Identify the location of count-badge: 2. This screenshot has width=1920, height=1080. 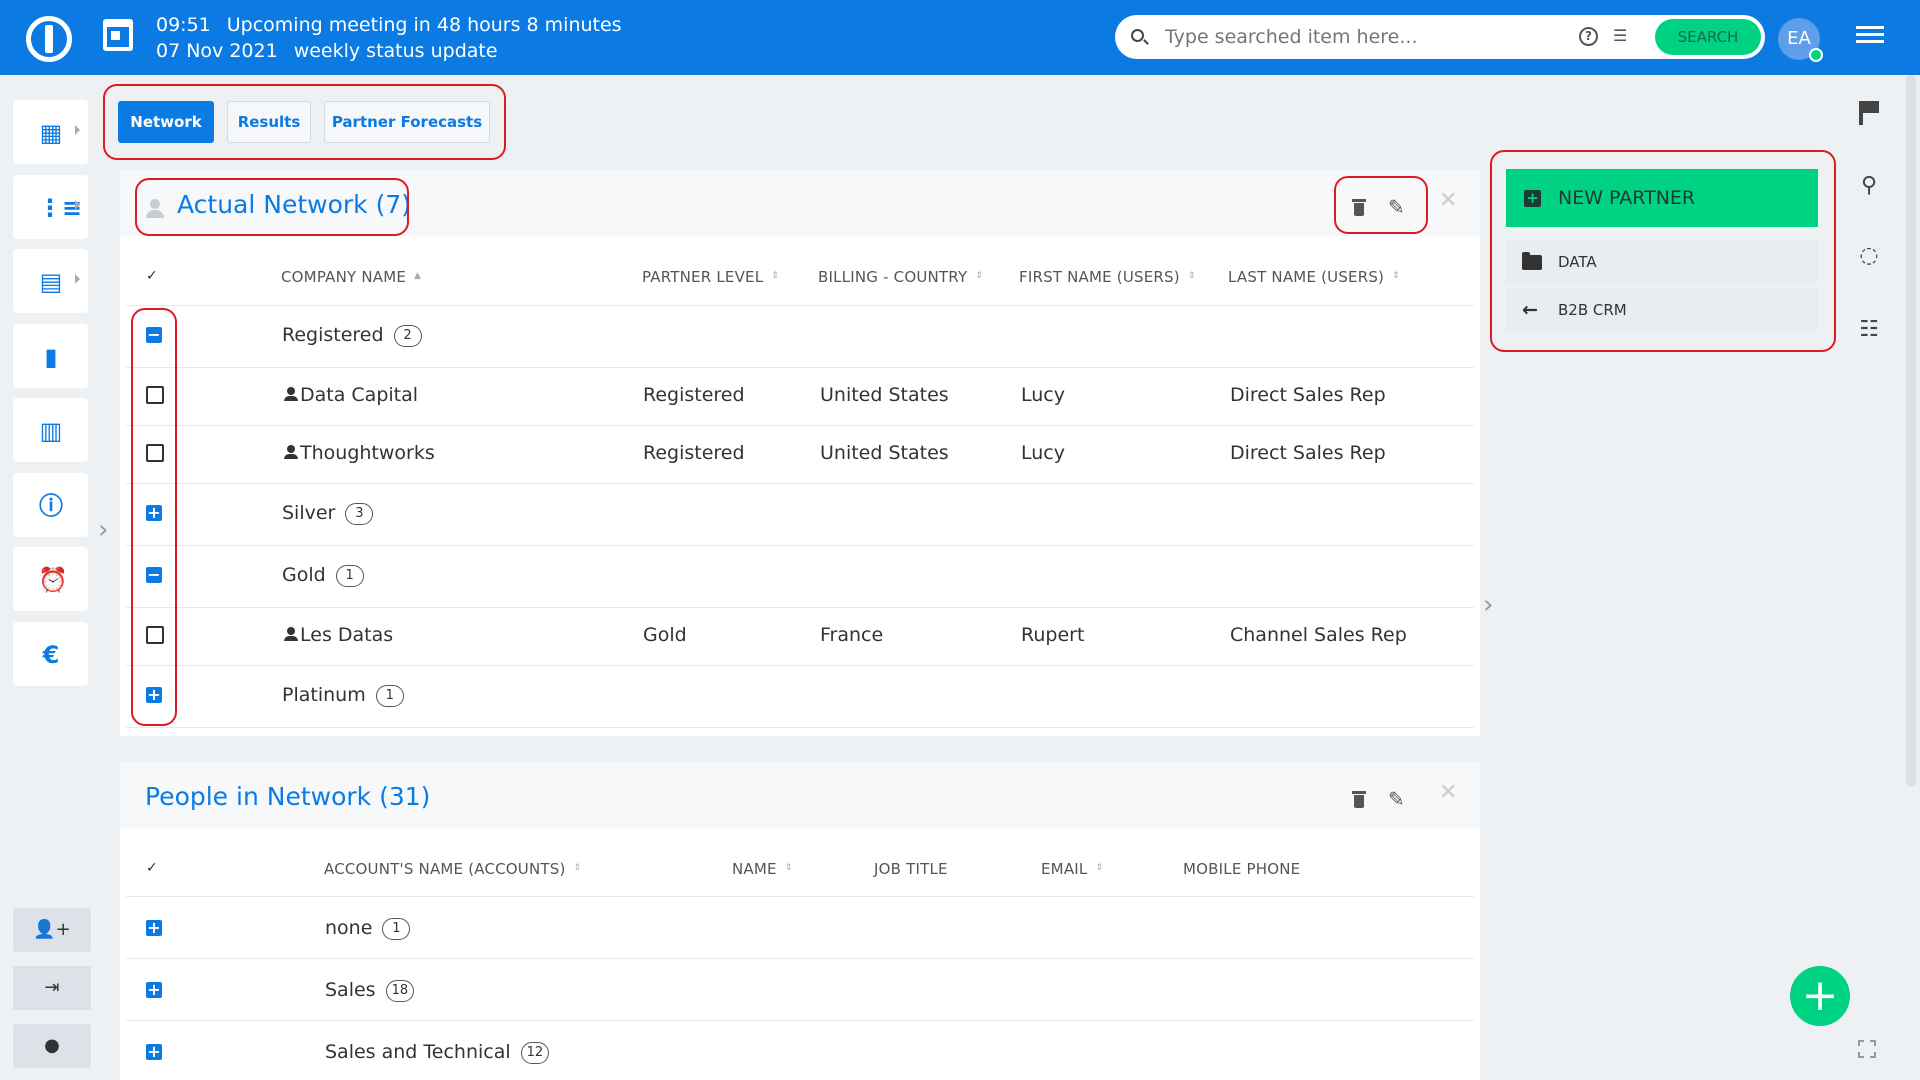
(407, 336).